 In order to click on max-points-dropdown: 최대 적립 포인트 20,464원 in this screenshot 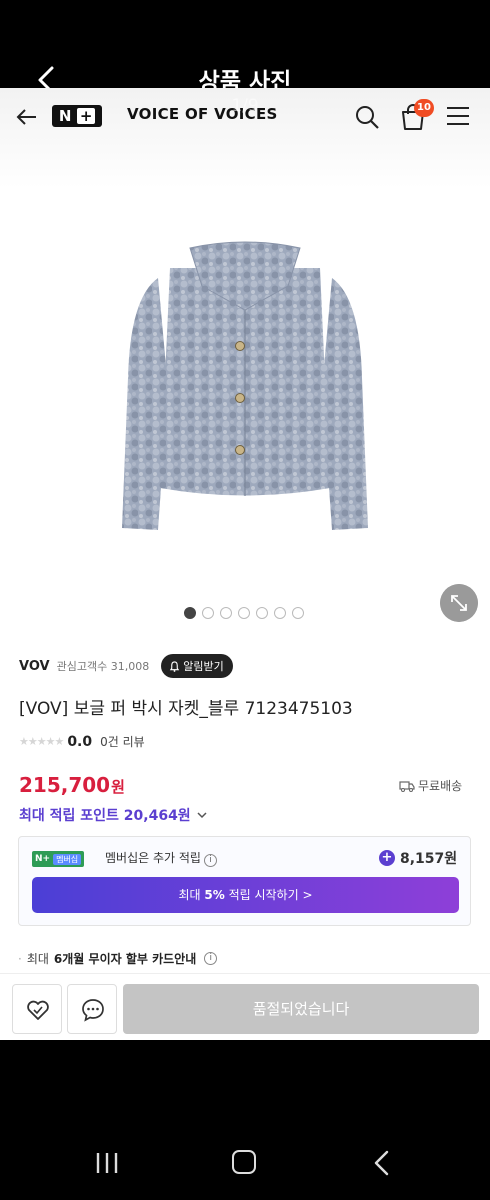, I will do `click(114, 815)`.